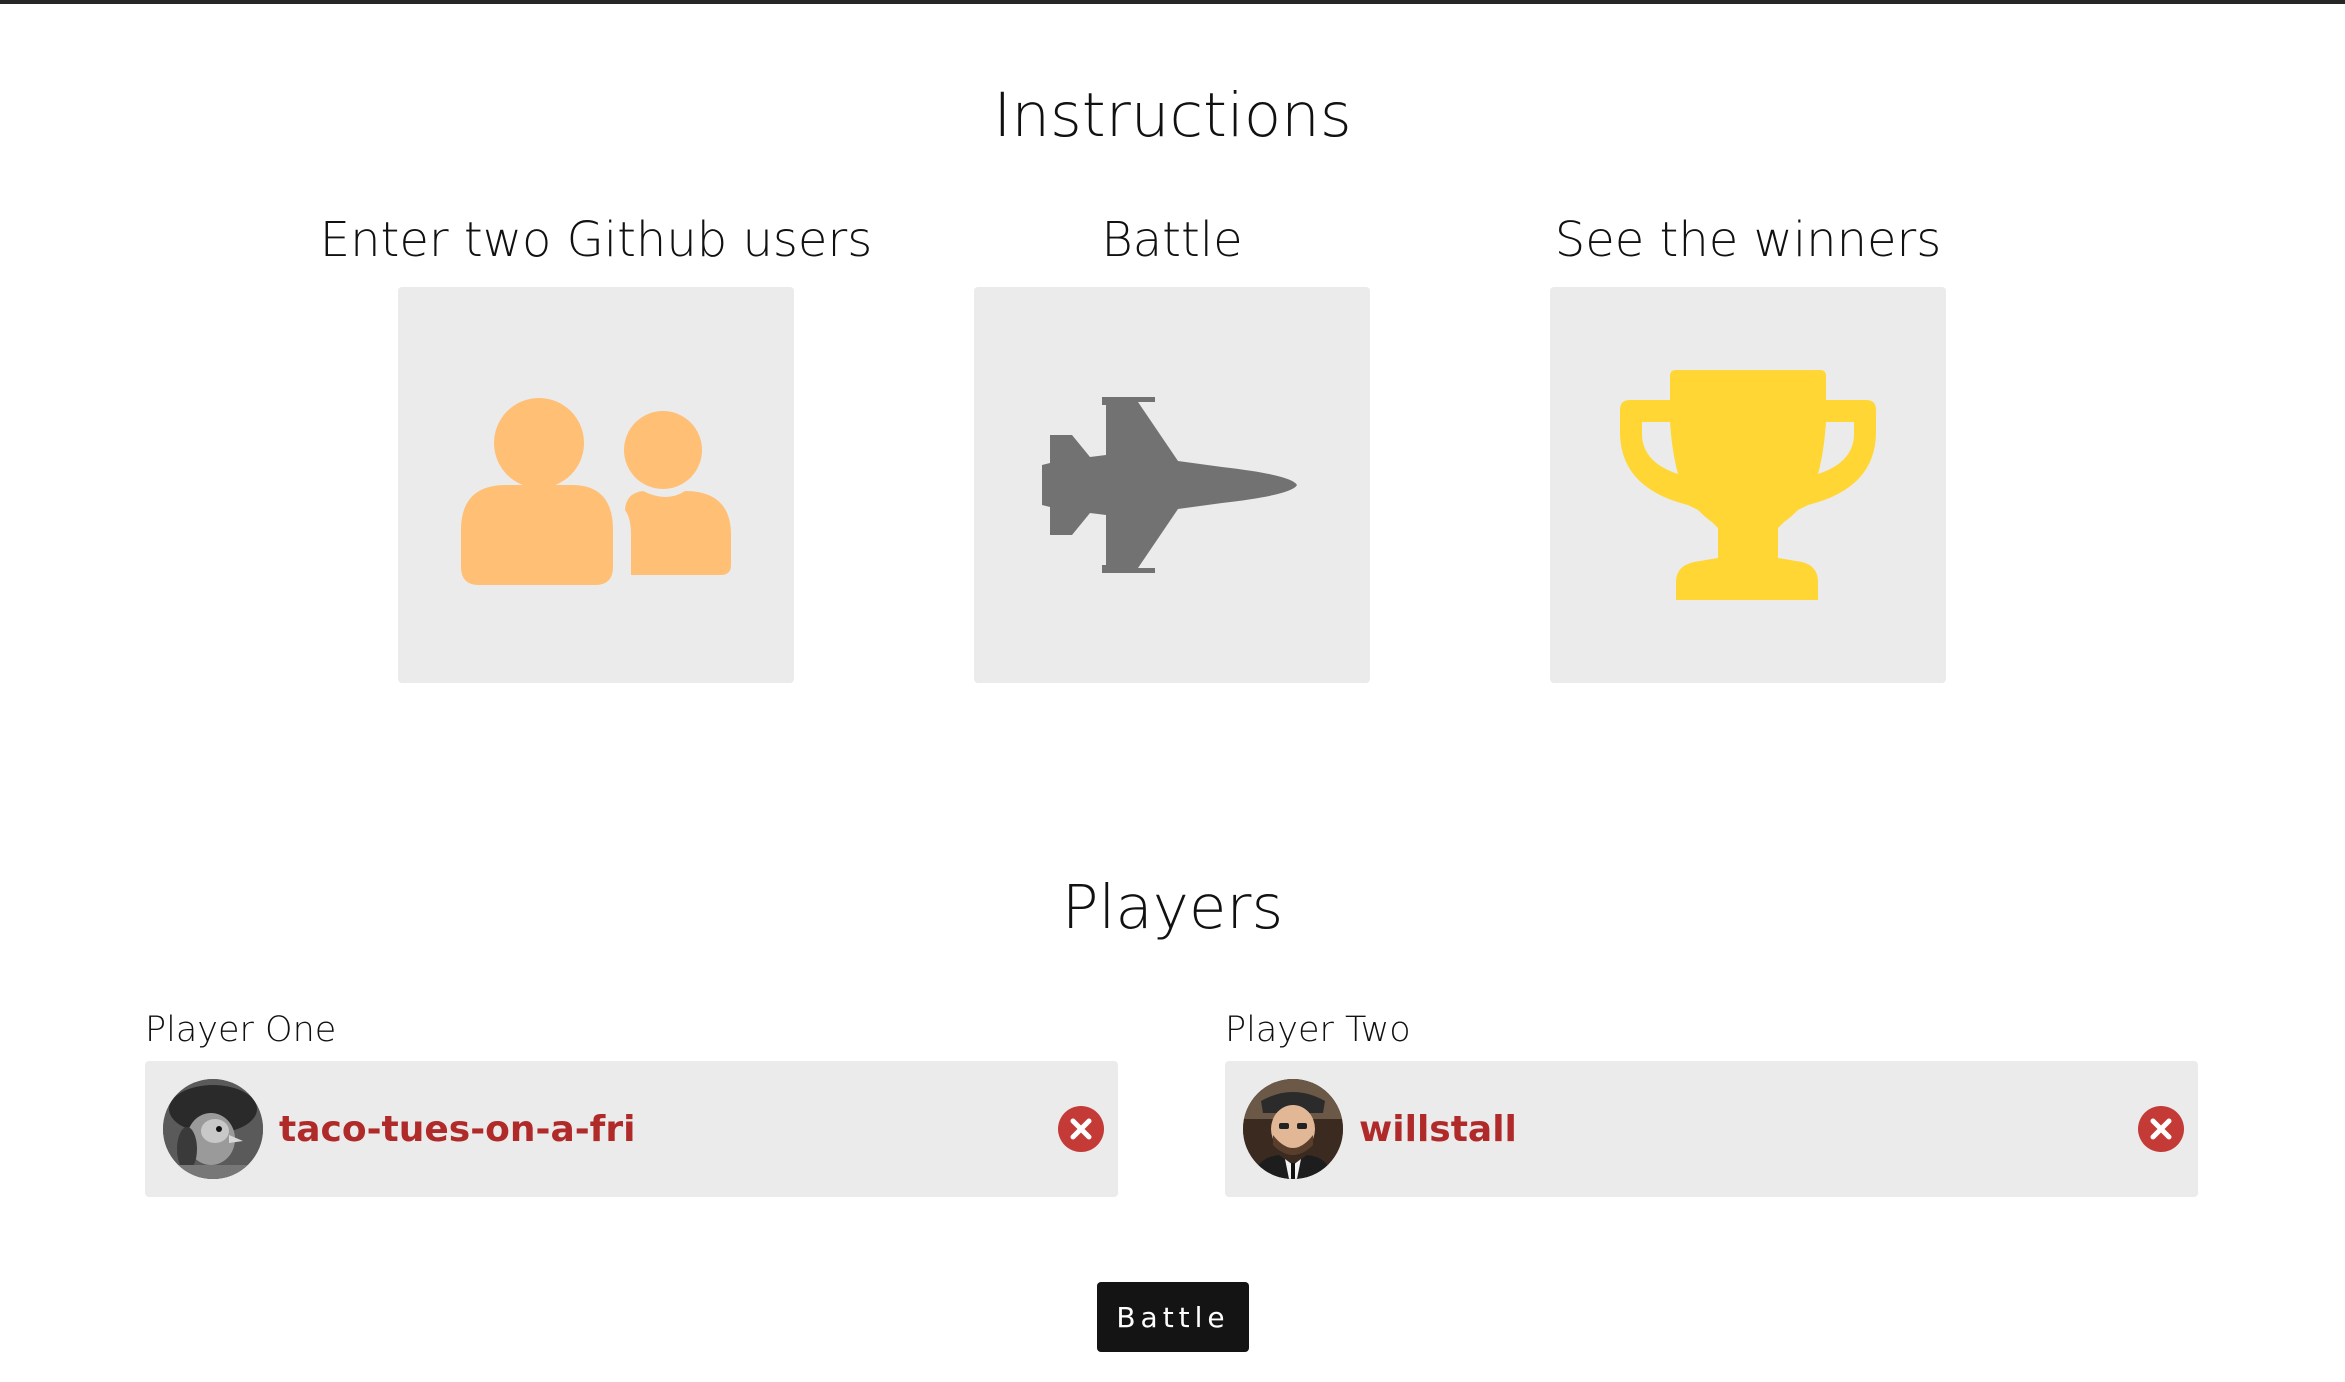 Image resolution: width=2345 pixels, height=1382 pixels. What do you see at coordinates (1172, 115) in the screenshot?
I see `instructions-title: Instructions` at bounding box center [1172, 115].